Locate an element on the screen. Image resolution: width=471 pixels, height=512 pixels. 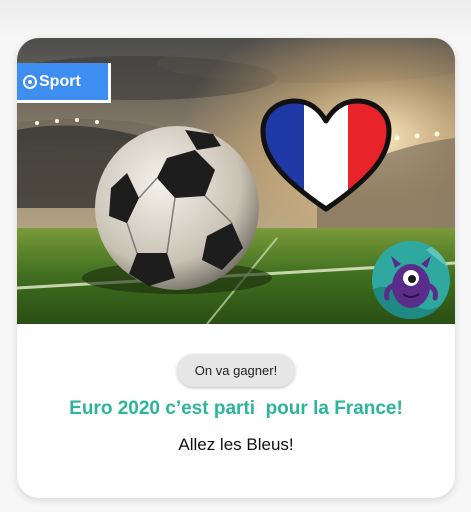
category-label: Sport is located at coordinates (60, 81).